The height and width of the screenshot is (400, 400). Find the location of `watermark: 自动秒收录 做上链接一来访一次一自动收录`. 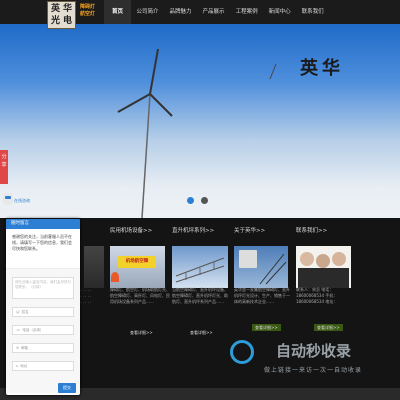

watermark: 自动秒收录 做上链接一来访一次一自动收录 is located at coordinates (308, 361).